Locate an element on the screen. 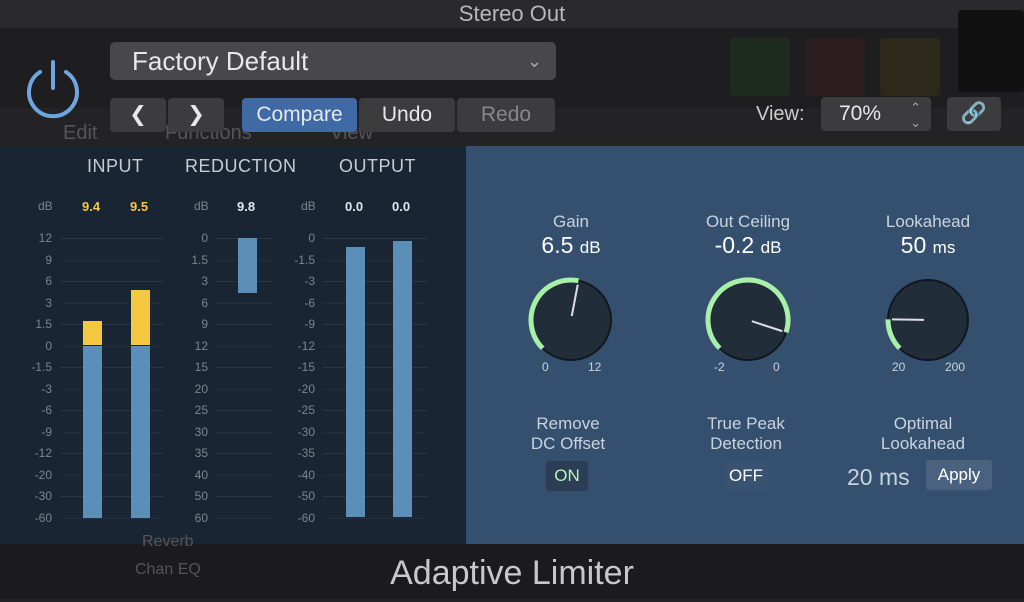  previous-preset-button: ❮ is located at coordinates (138, 115).